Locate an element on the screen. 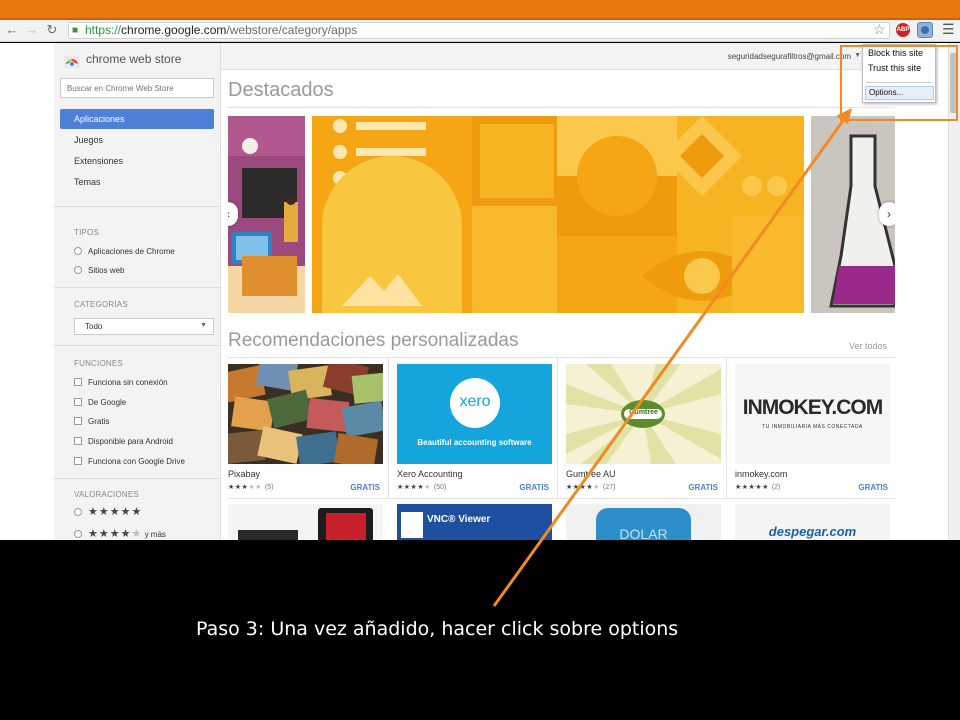  despegar-brand: despegar.com is located at coordinates (812, 531).